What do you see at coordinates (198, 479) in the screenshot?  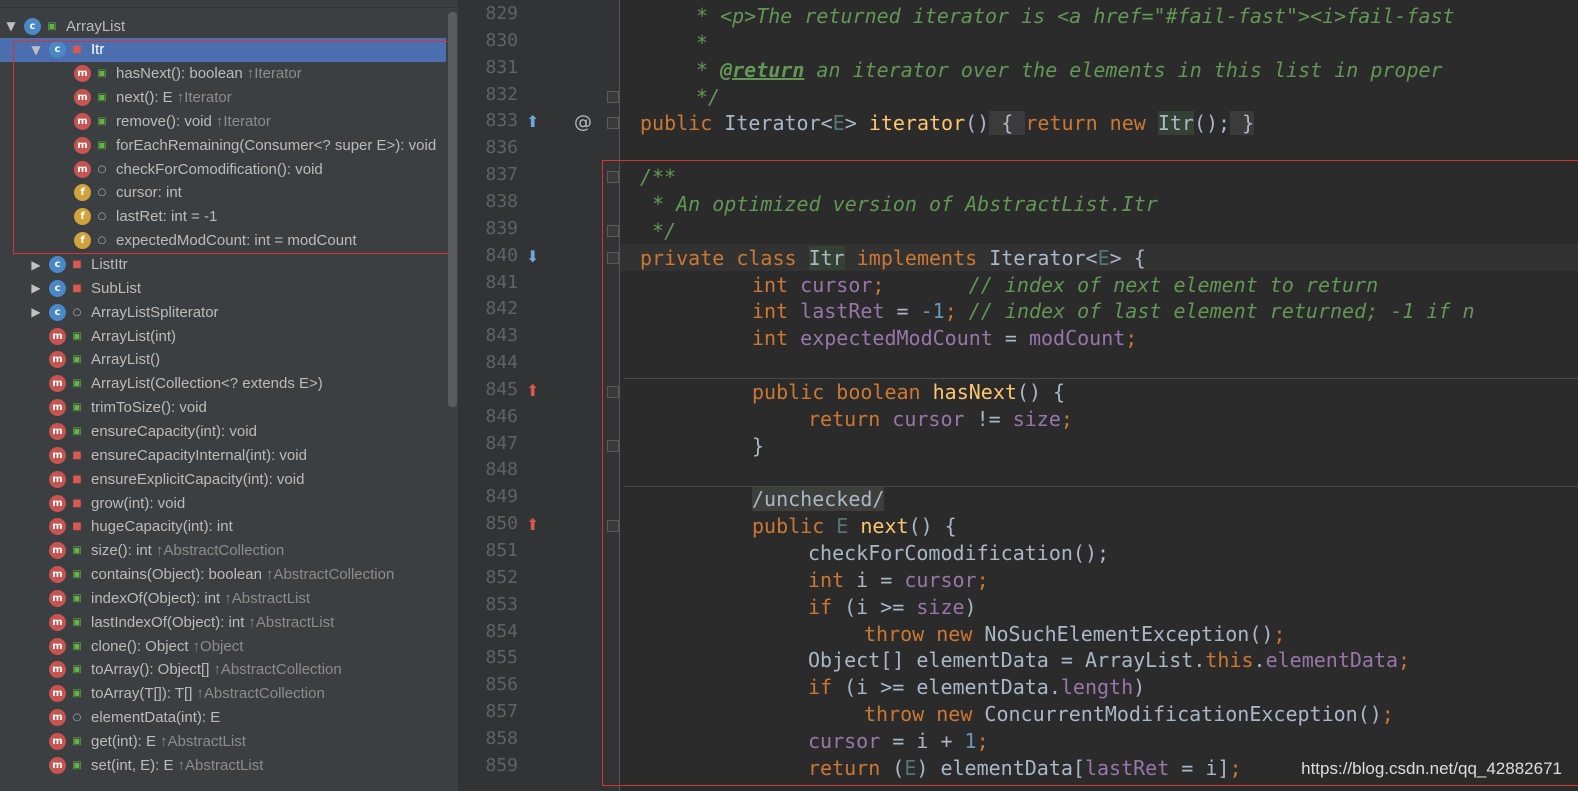 I see `tree-node-label: ensureExplicitCapacity(int): void` at bounding box center [198, 479].